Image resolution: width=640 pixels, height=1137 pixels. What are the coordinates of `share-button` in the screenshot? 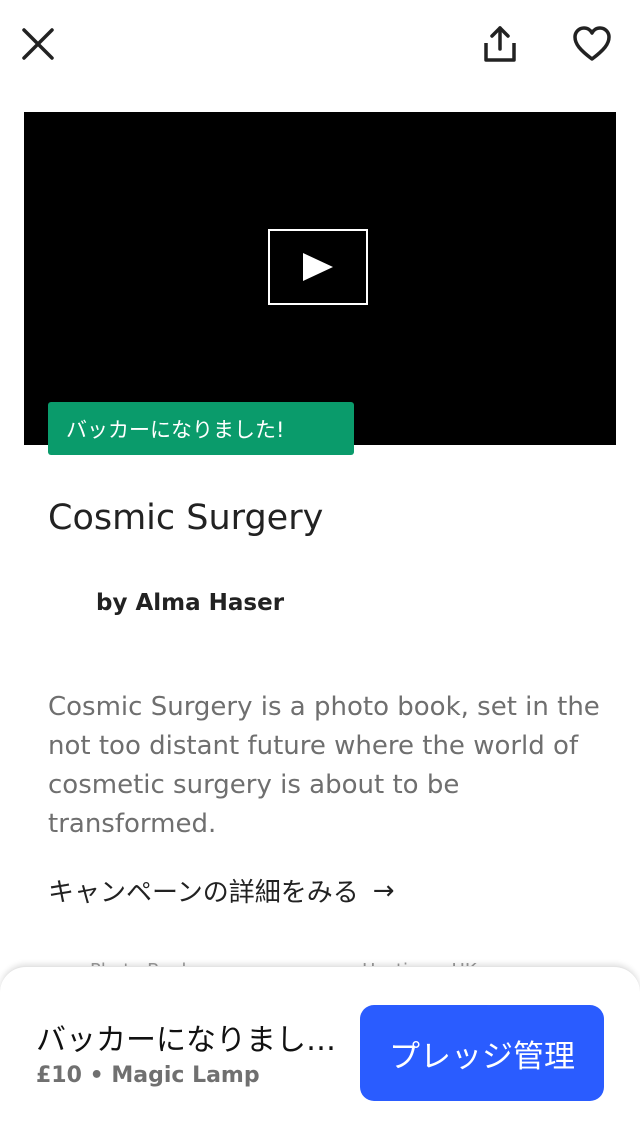 It's located at (500, 44).